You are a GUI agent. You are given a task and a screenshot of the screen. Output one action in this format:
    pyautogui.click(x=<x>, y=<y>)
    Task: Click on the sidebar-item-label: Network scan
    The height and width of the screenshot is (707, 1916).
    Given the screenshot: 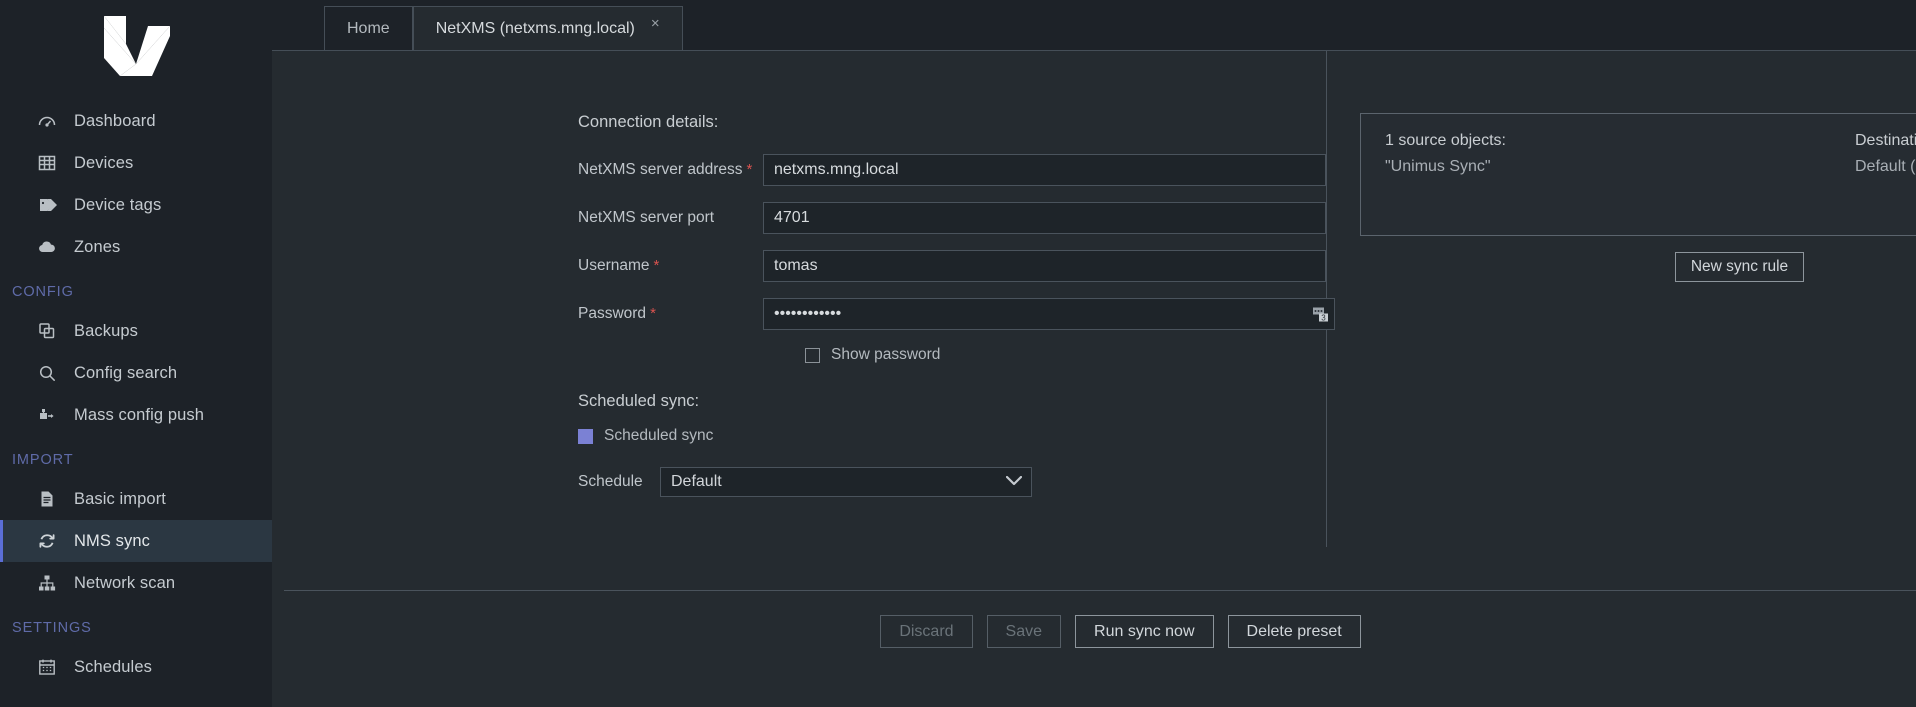 What is the action you would take?
    pyautogui.click(x=125, y=582)
    